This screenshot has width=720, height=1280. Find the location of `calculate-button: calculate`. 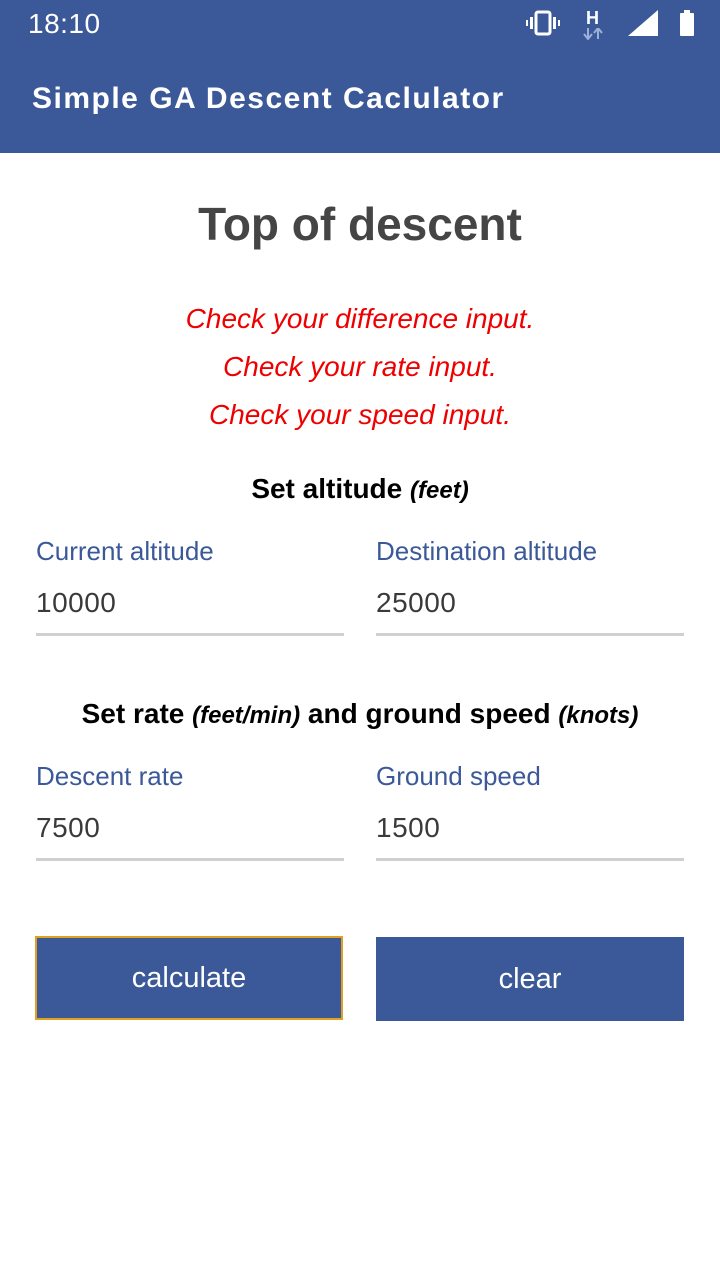

calculate-button: calculate is located at coordinates (189, 978).